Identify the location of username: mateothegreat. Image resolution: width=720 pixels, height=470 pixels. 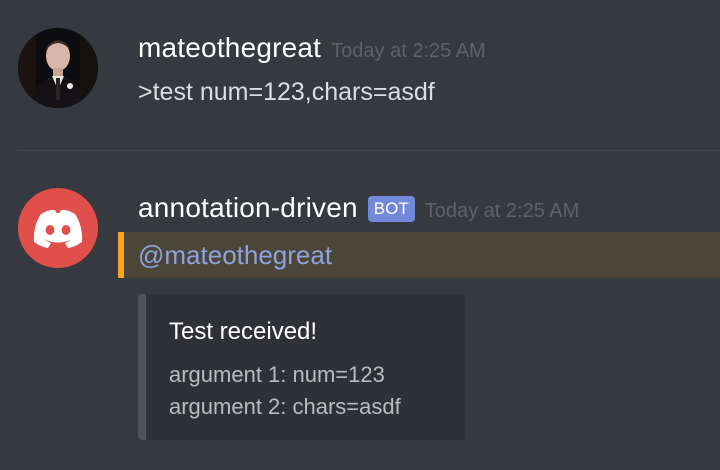
(229, 48).